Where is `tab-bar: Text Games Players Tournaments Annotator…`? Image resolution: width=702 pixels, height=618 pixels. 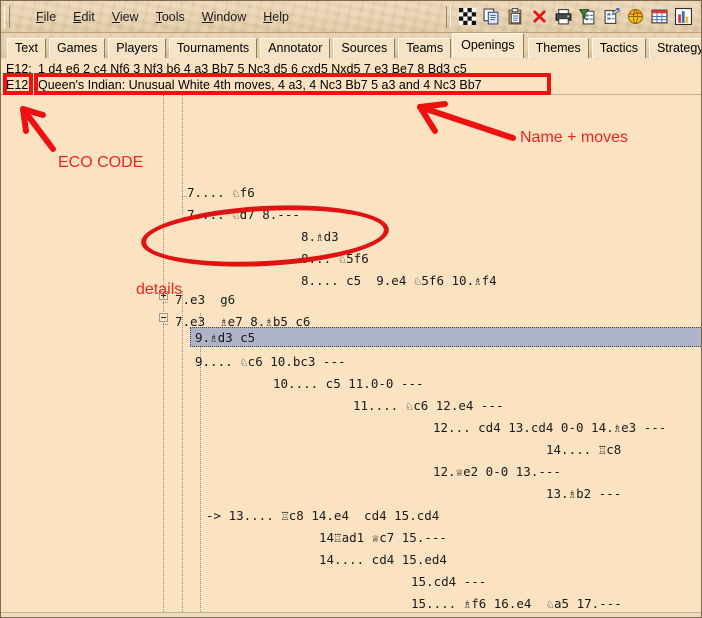 tab-bar: Text Games Players Tournaments Annotator… is located at coordinates (351, 46).